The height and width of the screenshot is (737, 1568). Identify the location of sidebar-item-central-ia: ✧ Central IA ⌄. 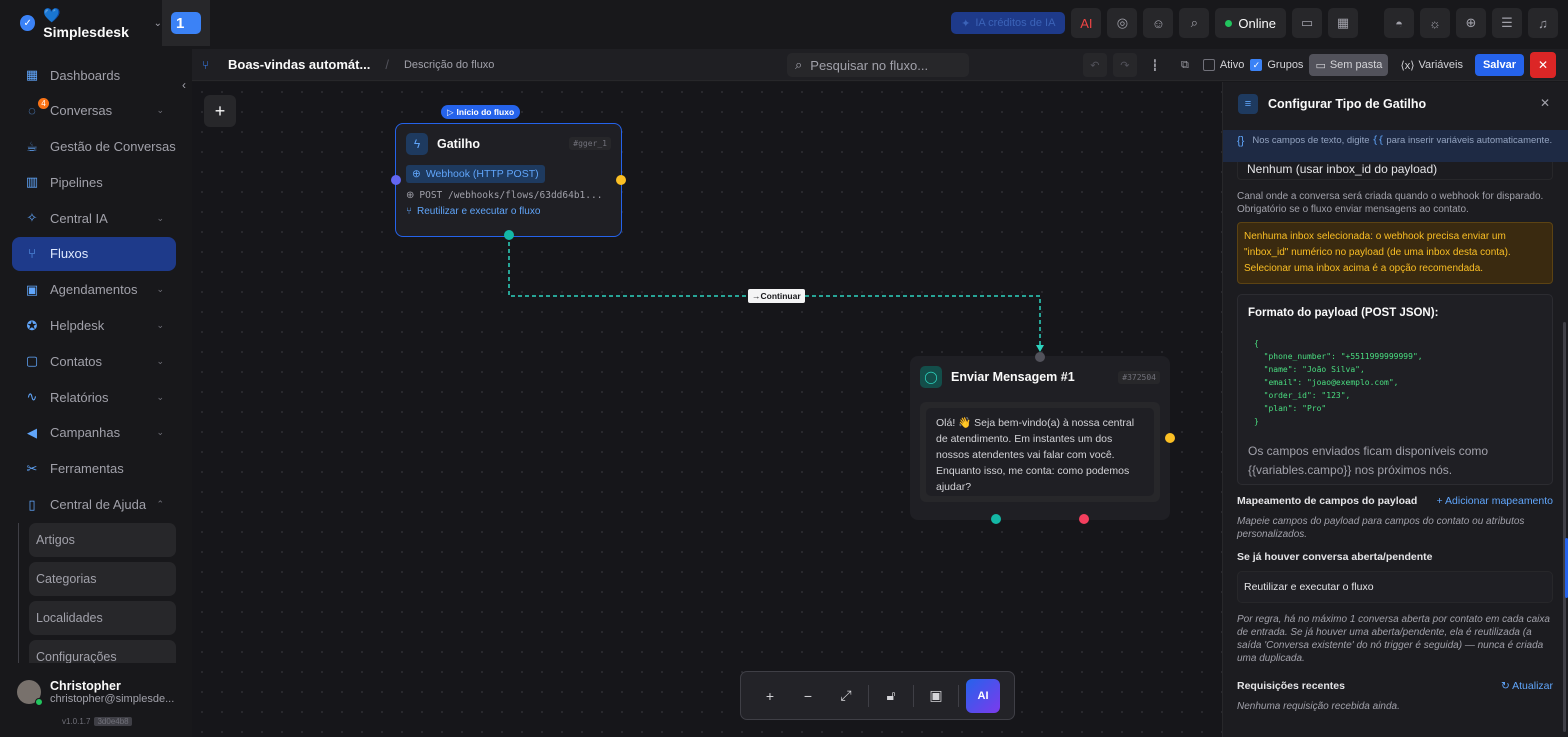
(94, 218).